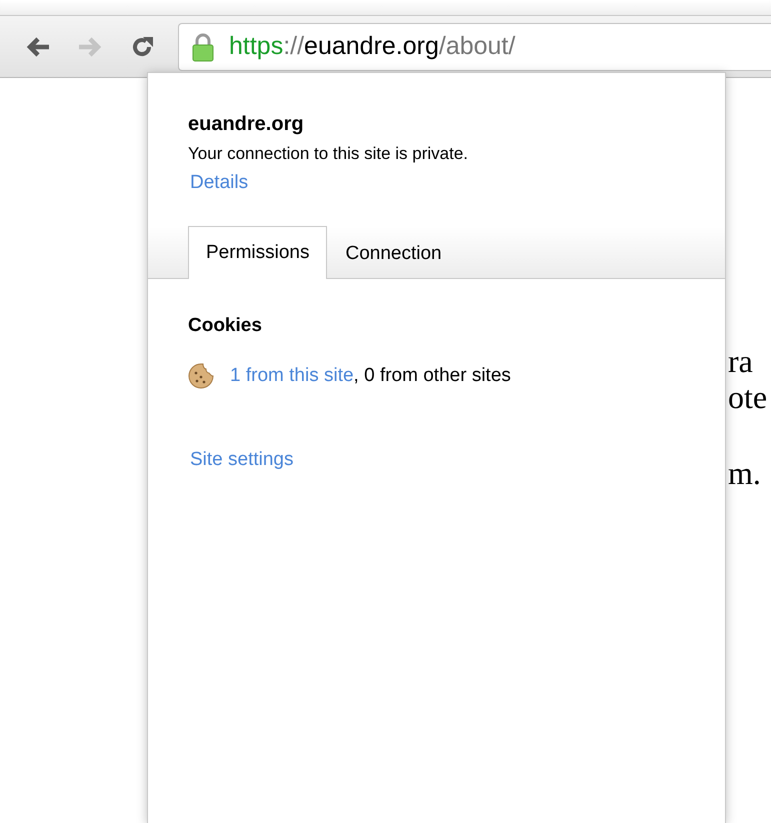 This screenshot has width=771, height=823. Describe the element at coordinates (328, 154) in the screenshot. I see `connection-status: Your connection to this site is private.` at that location.